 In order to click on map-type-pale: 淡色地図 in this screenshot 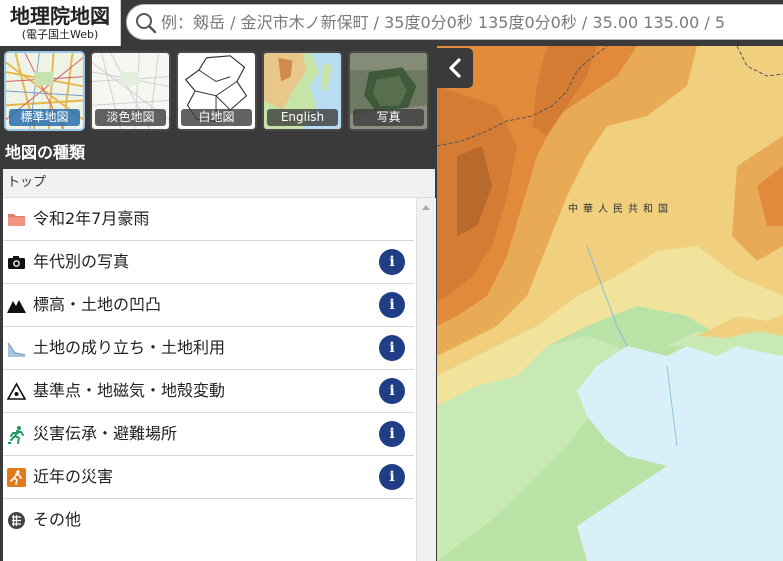, I will do `click(130, 91)`.